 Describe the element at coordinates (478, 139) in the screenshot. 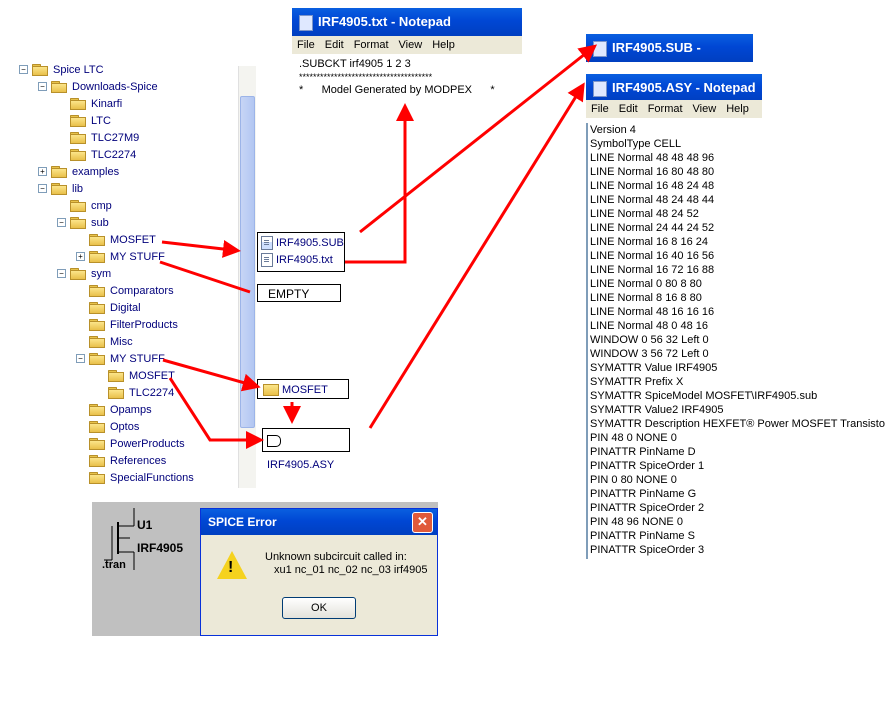

I see `arrow-sub-to-subnotepad` at that location.